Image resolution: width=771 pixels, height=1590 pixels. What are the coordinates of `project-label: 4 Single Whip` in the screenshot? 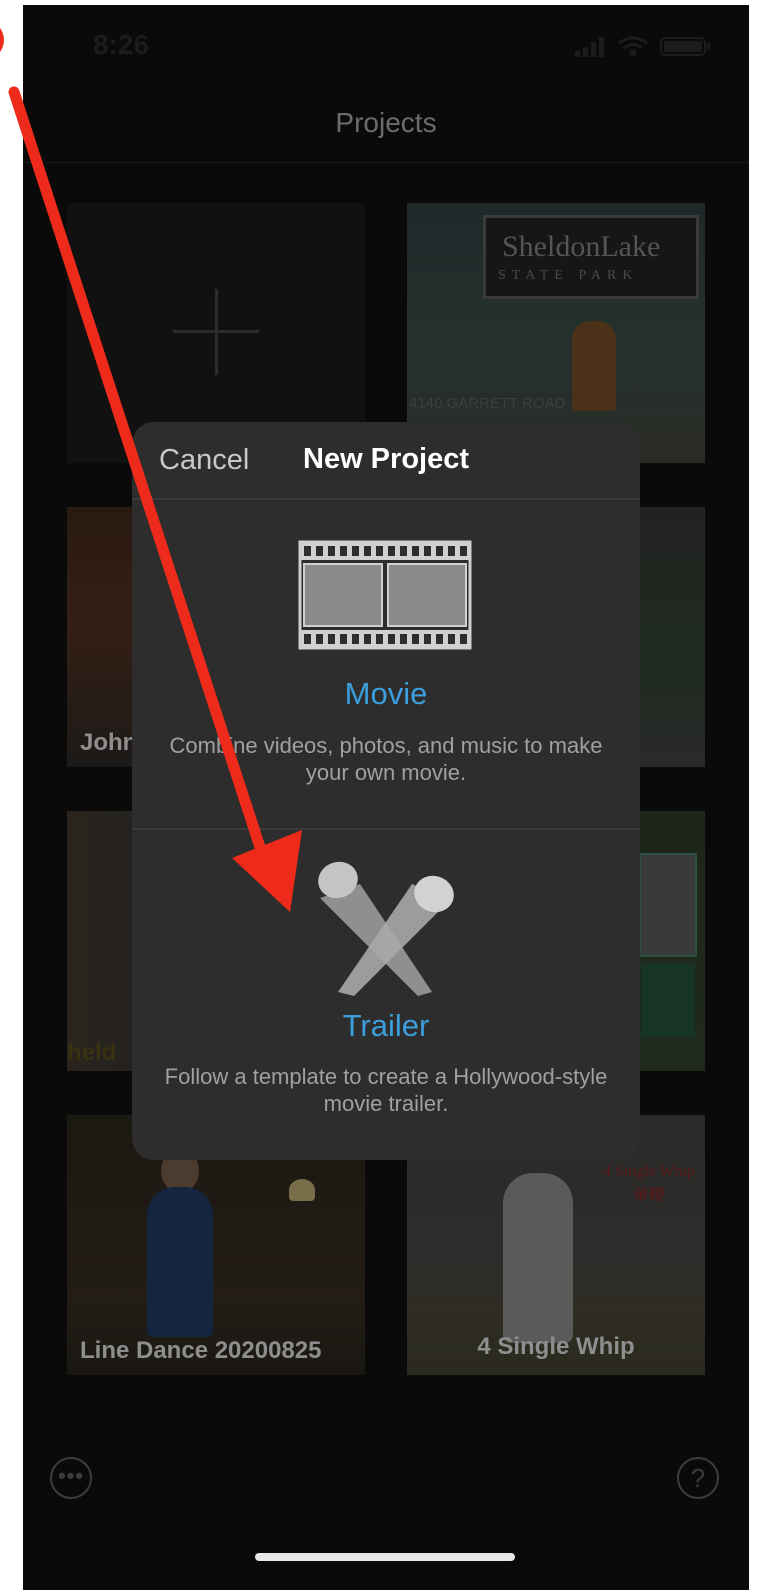 It's located at (556, 1346).